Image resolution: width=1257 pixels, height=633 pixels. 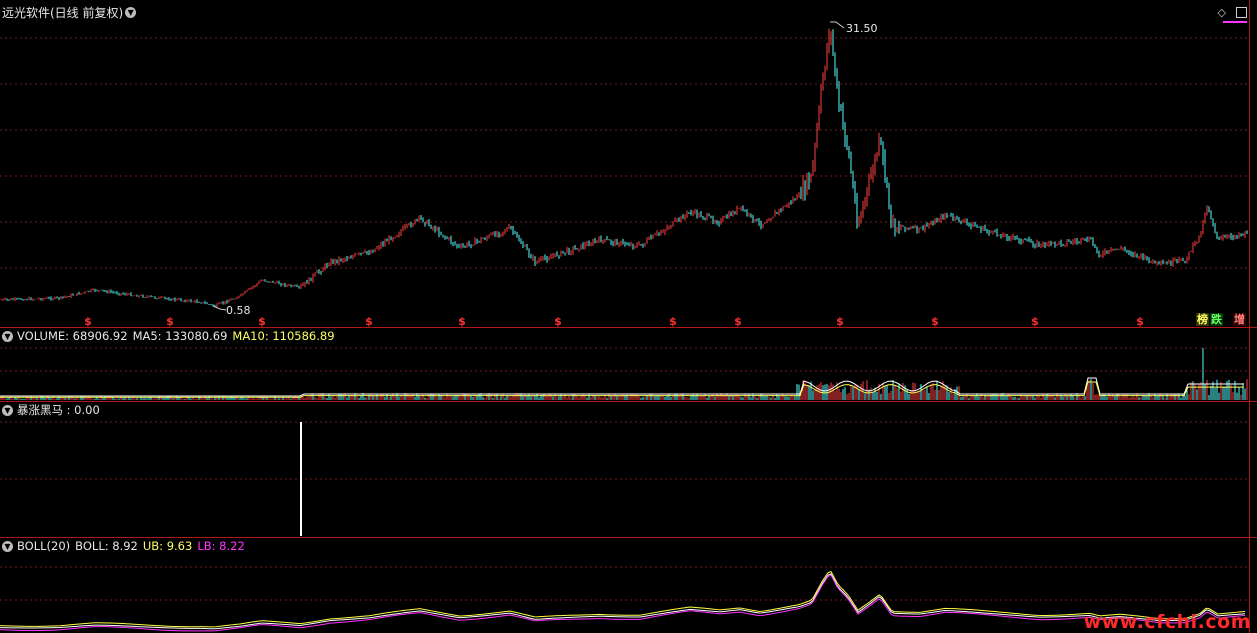 I want to click on watermark: www.cfchi.com, so click(x=1167, y=622).